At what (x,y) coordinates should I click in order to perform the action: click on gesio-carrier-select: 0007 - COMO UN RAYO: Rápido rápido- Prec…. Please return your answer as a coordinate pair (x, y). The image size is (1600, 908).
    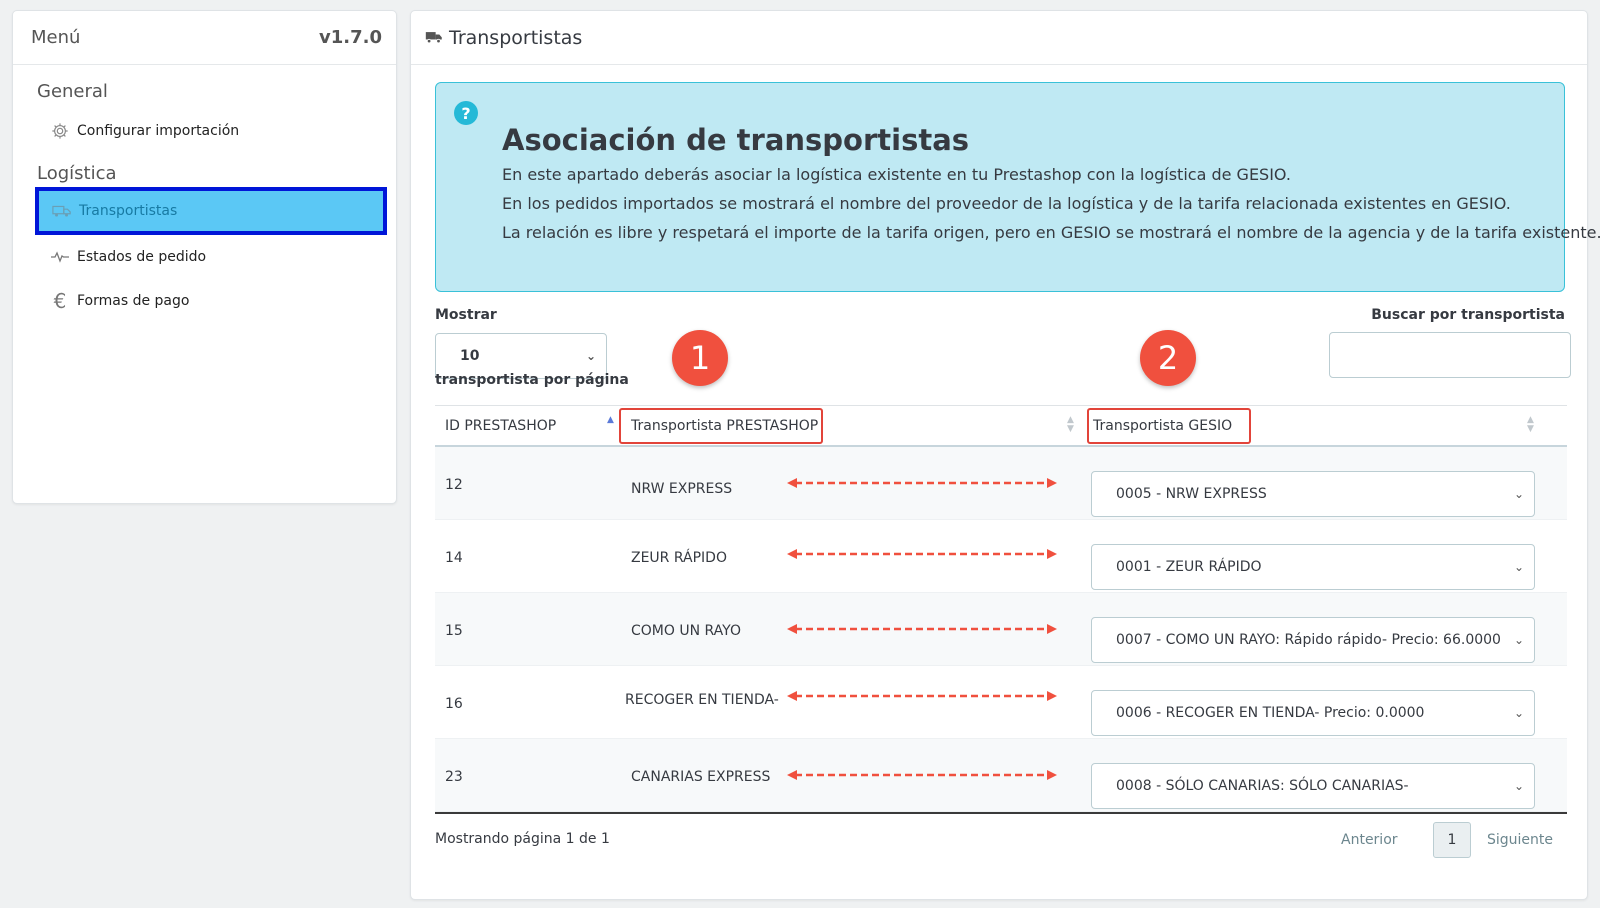
    Looking at the image, I should click on (1313, 640).